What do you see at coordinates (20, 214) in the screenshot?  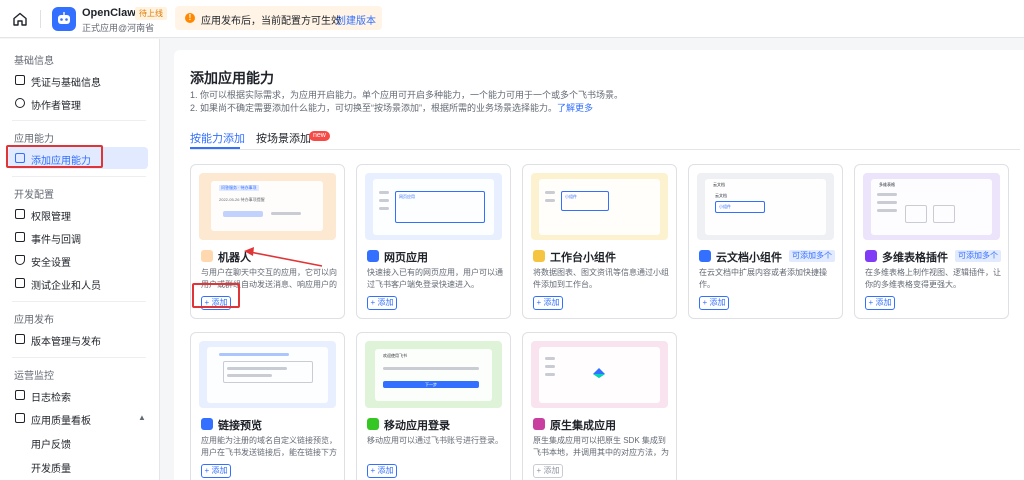 I see `lock-box-icon` at bounding box center [20, 214].